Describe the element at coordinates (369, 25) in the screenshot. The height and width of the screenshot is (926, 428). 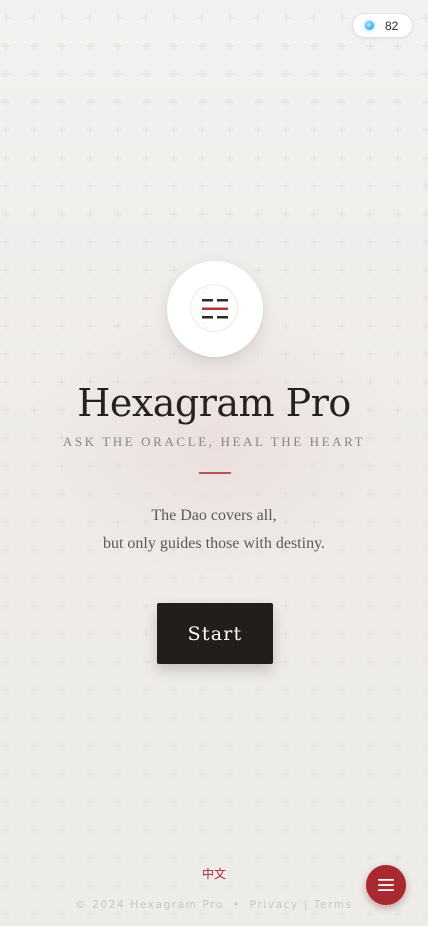
I see `gem-icon` at that location.